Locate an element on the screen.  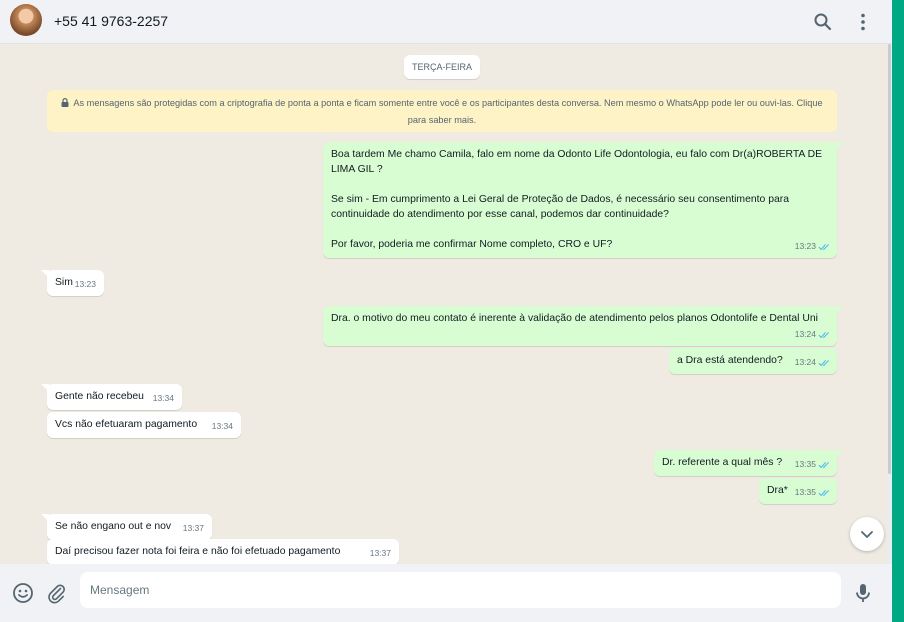
message-text: Vcs não efetuaram pagamento is located at coordinates (126, 424).